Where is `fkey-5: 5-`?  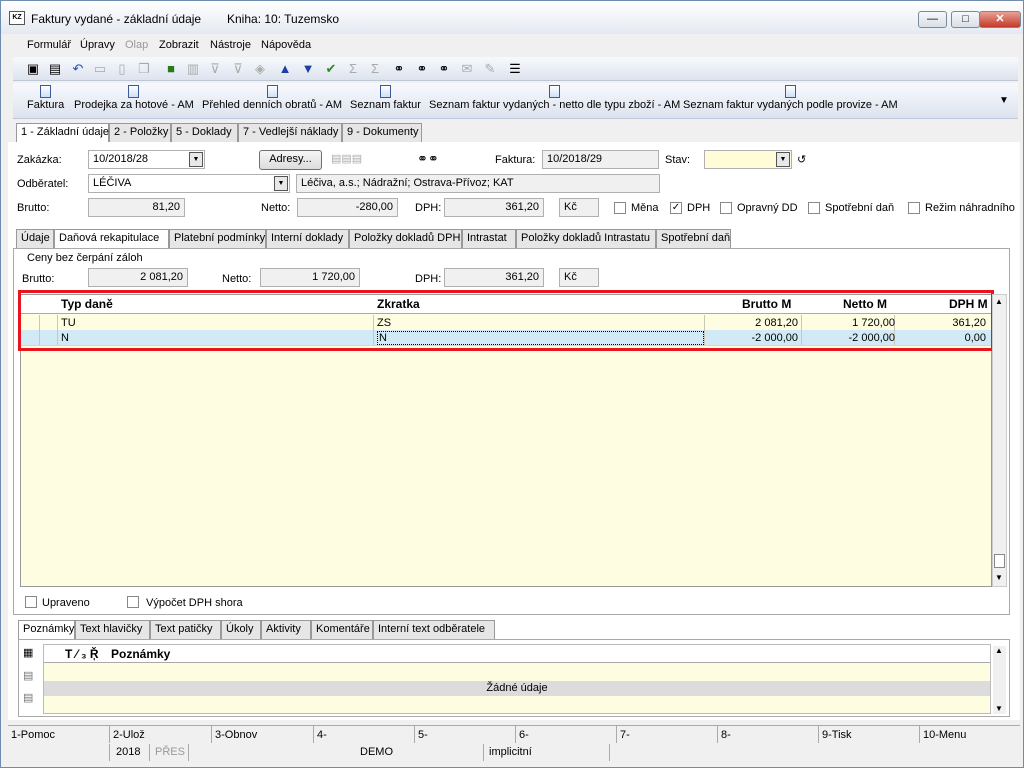
fkey-5: 5- is located at coordinates (423, 735).